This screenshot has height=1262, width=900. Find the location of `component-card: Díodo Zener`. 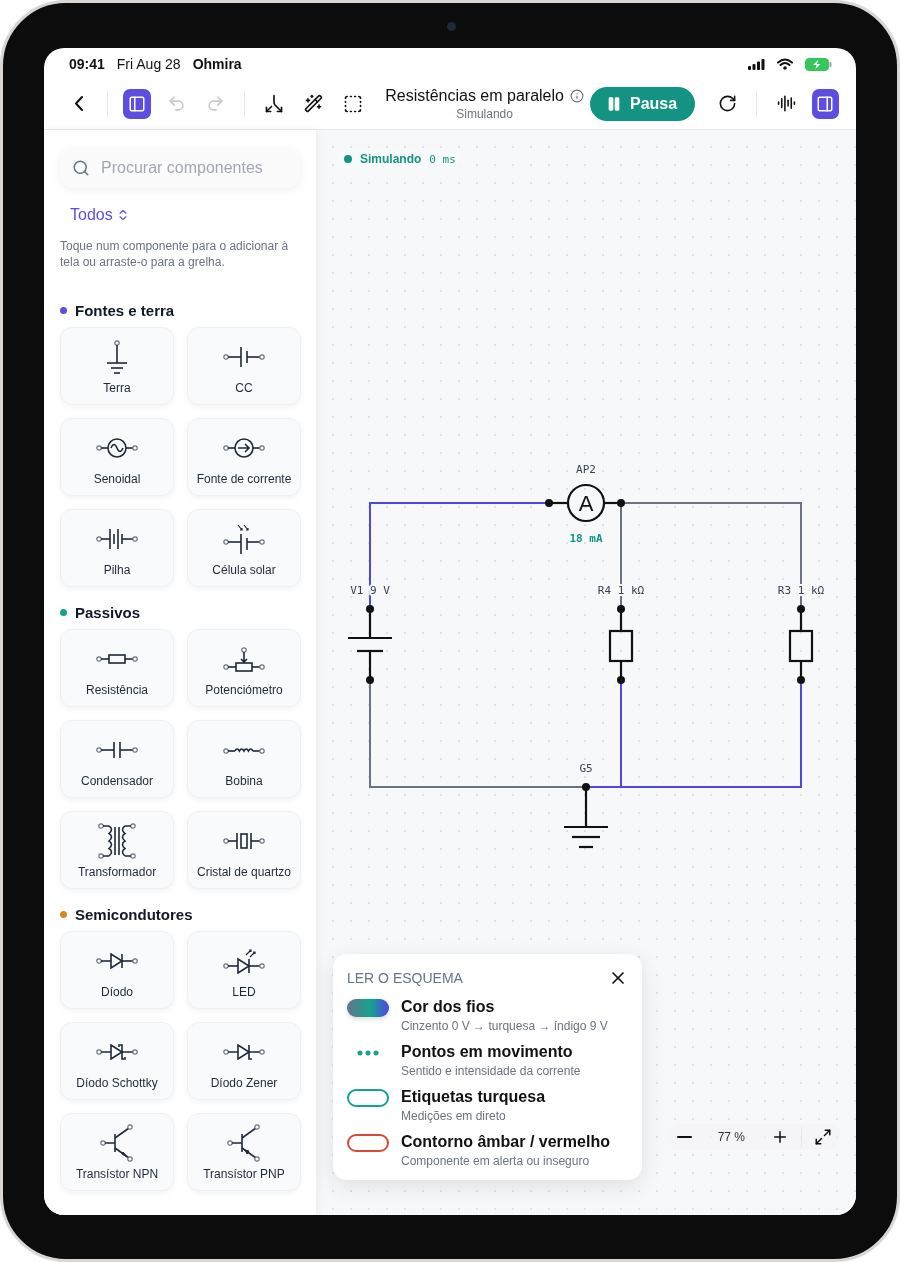

component-card: Díodo Zener is located at coordinates (244, 1061).